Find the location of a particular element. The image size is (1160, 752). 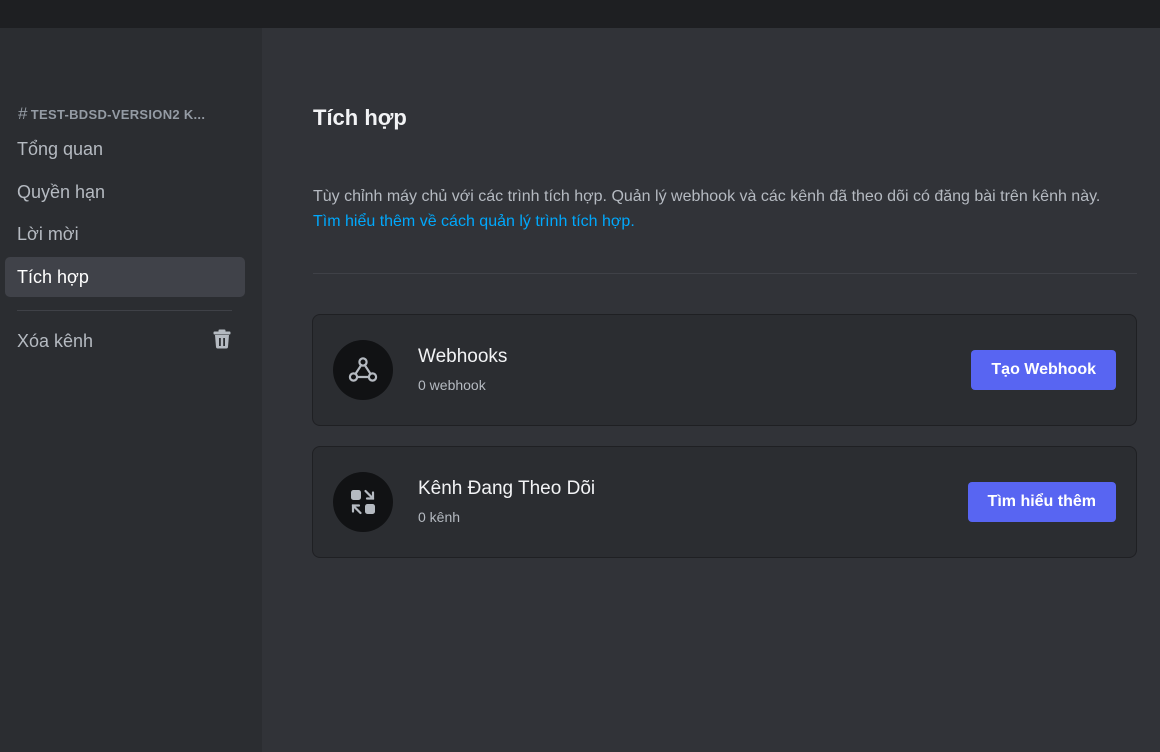

page-title: Tích hợp is located at coordinates (360, 117).